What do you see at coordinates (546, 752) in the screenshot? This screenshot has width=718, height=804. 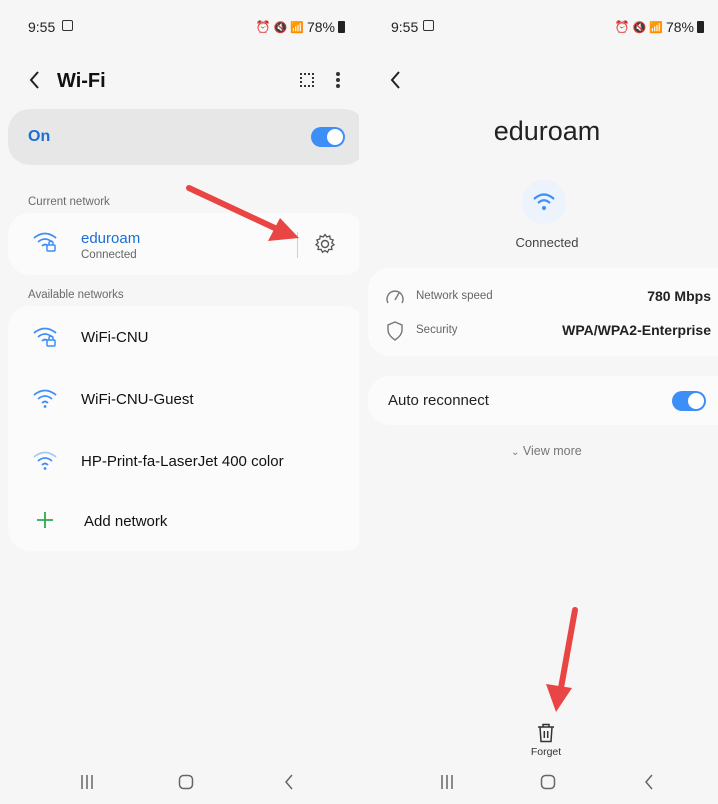 I see `forget-button: Forget` at bounding box center [546, 752].